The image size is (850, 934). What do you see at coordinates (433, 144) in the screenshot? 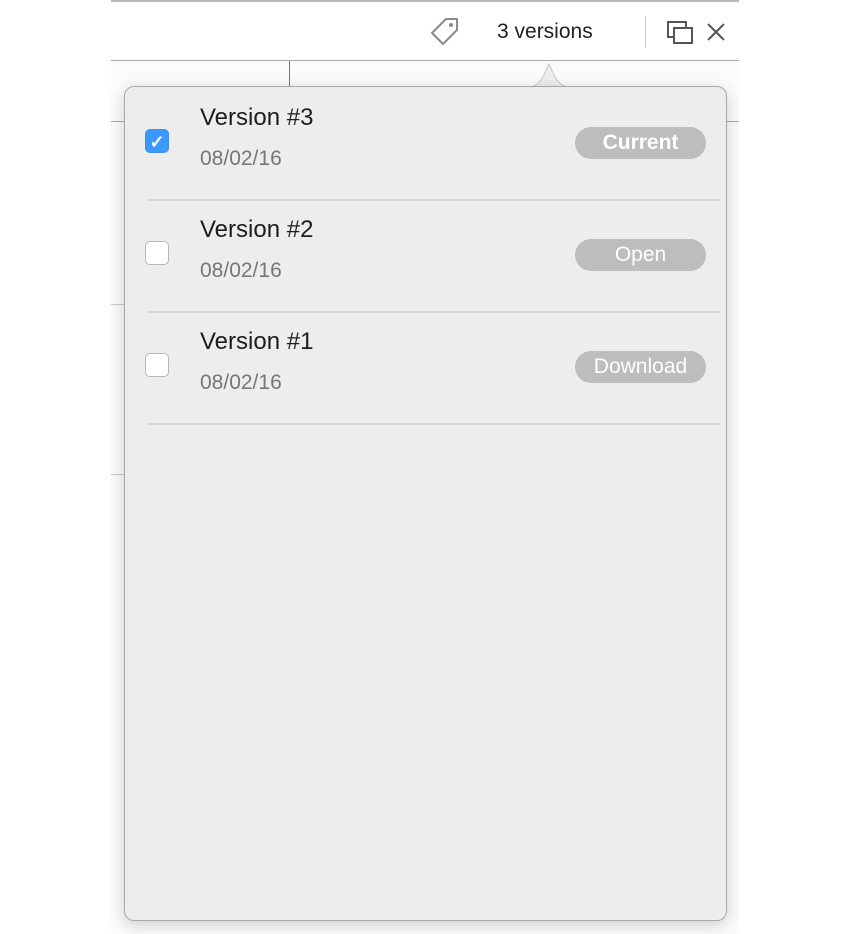
I see `version-row: ✓ Version #3 08/02/16 Current` at bounding box center [433, 144].